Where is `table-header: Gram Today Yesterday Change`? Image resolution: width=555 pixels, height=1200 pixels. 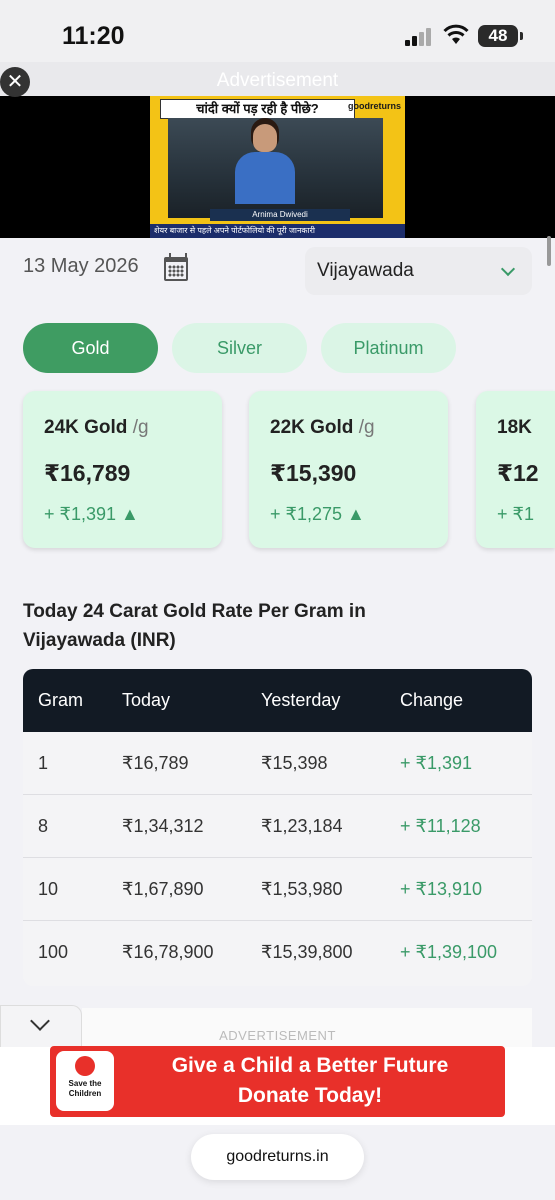
table-header: Gram Today Yesterday Change is located at coordinates (277, 700).